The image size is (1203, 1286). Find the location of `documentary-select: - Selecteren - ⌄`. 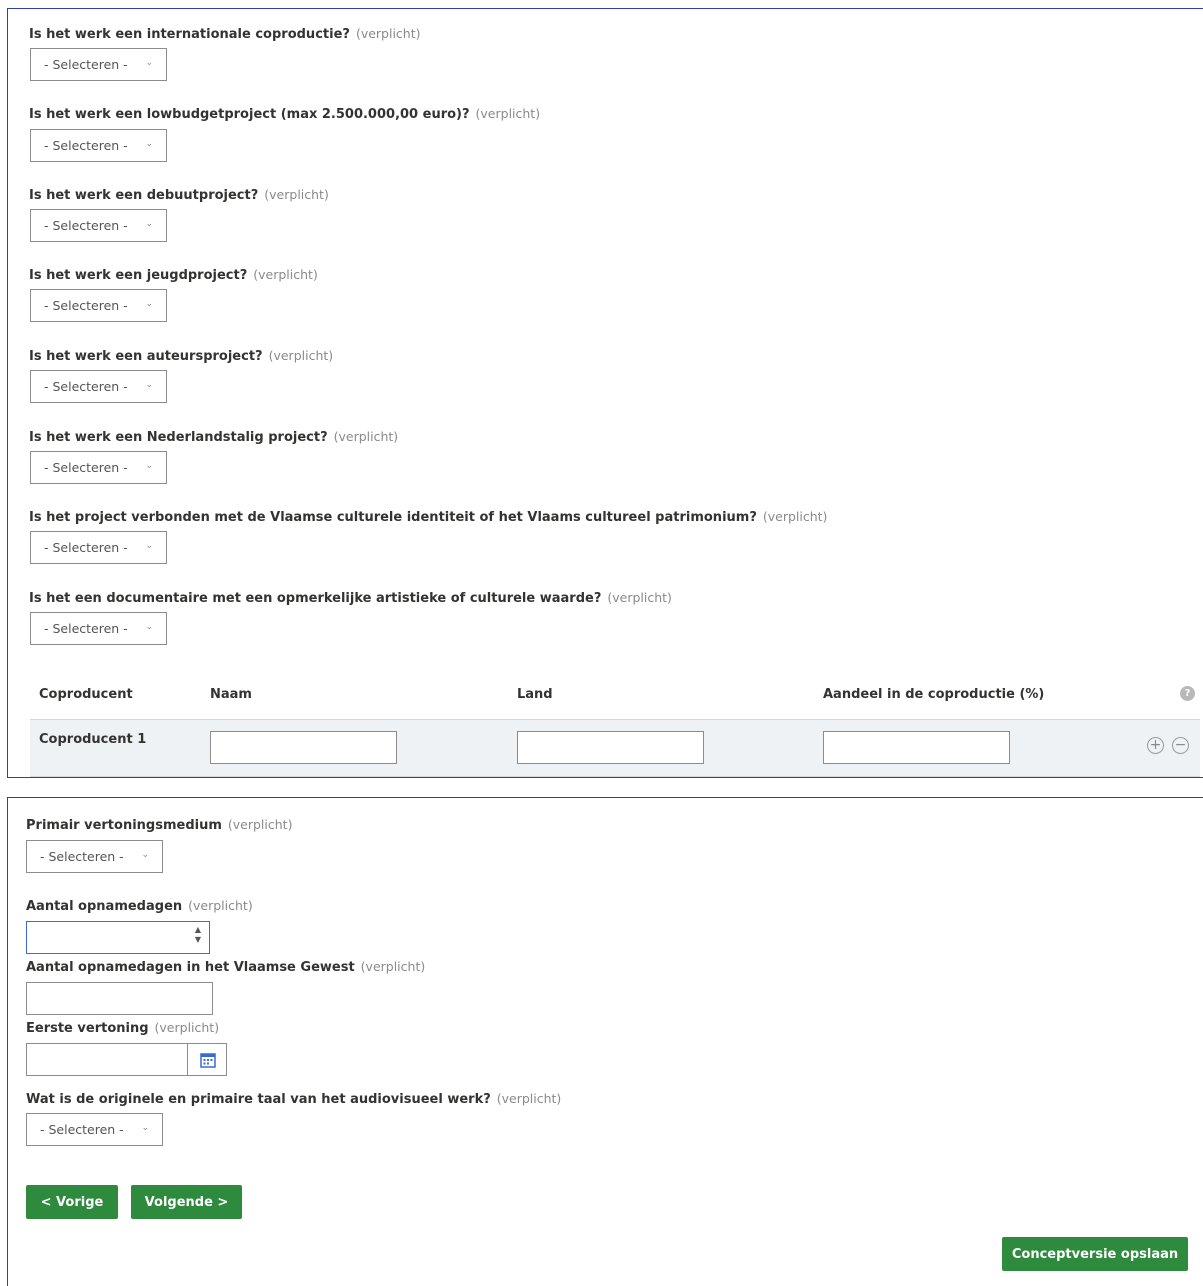

documentary-select: - Selecteren - ⌄ is located at coordinates (98, 628).